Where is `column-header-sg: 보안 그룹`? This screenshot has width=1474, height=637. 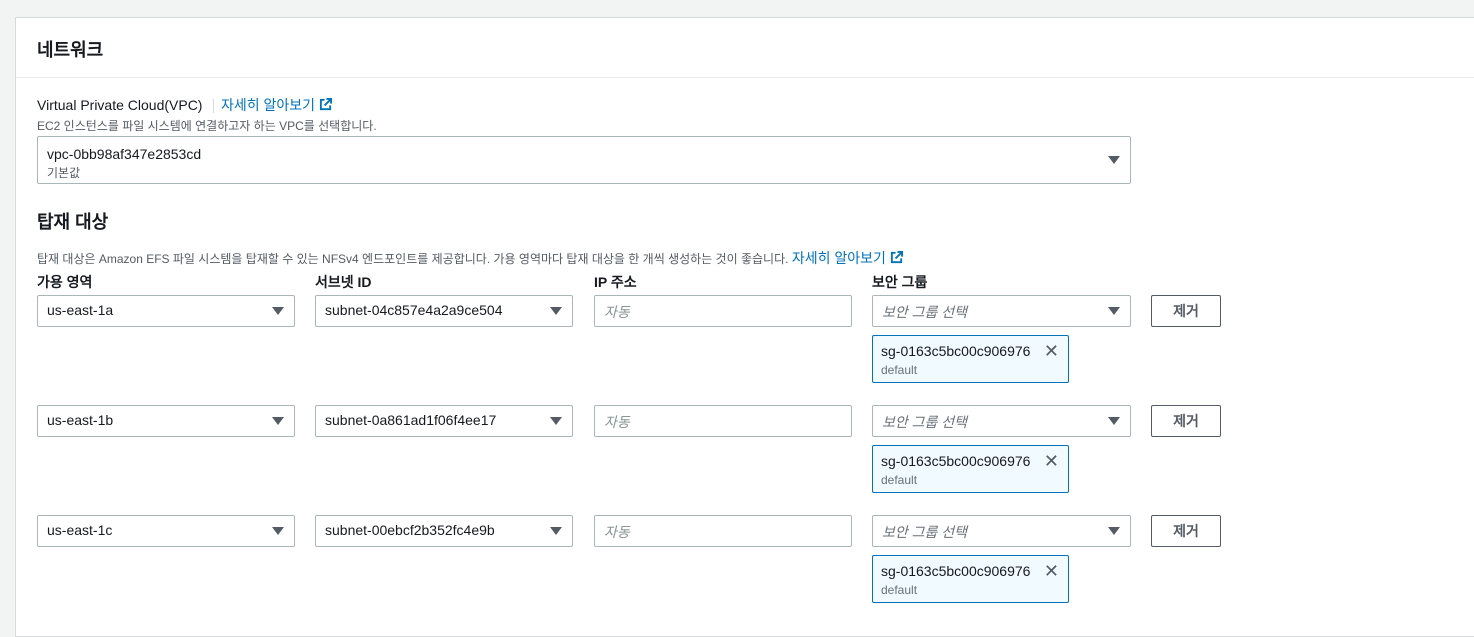
column-header-sg: 보안 그룹 is located at coordinates (900, 282).